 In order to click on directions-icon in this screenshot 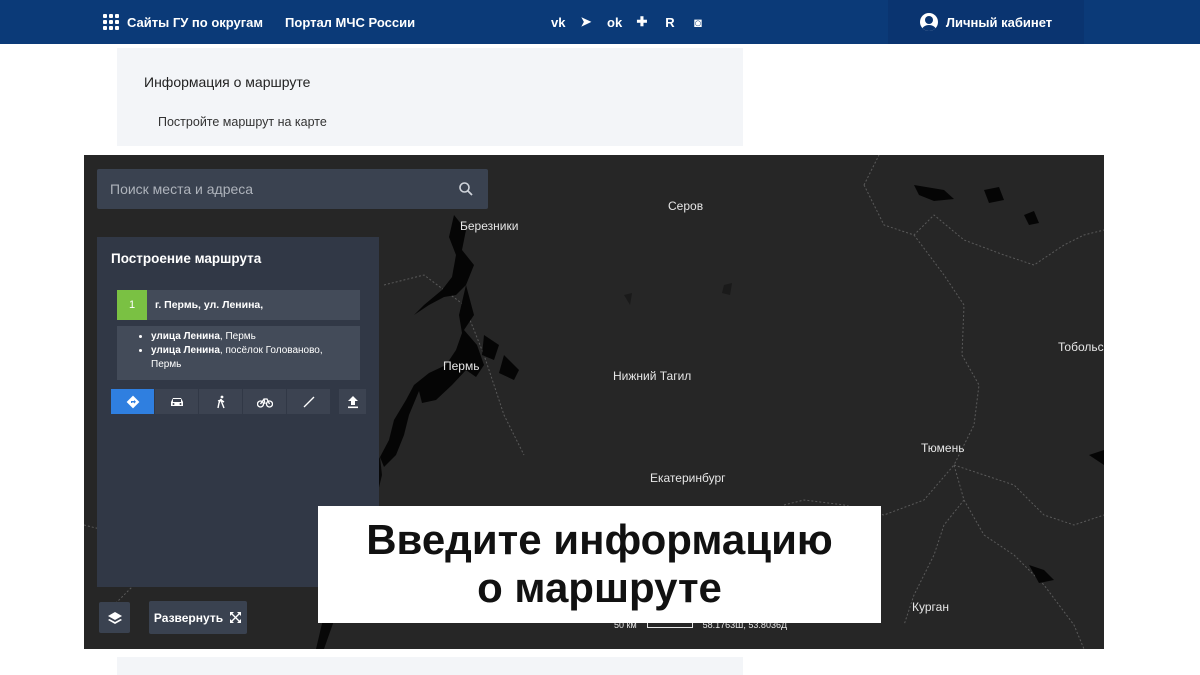, I will do `click(132, 401)`.